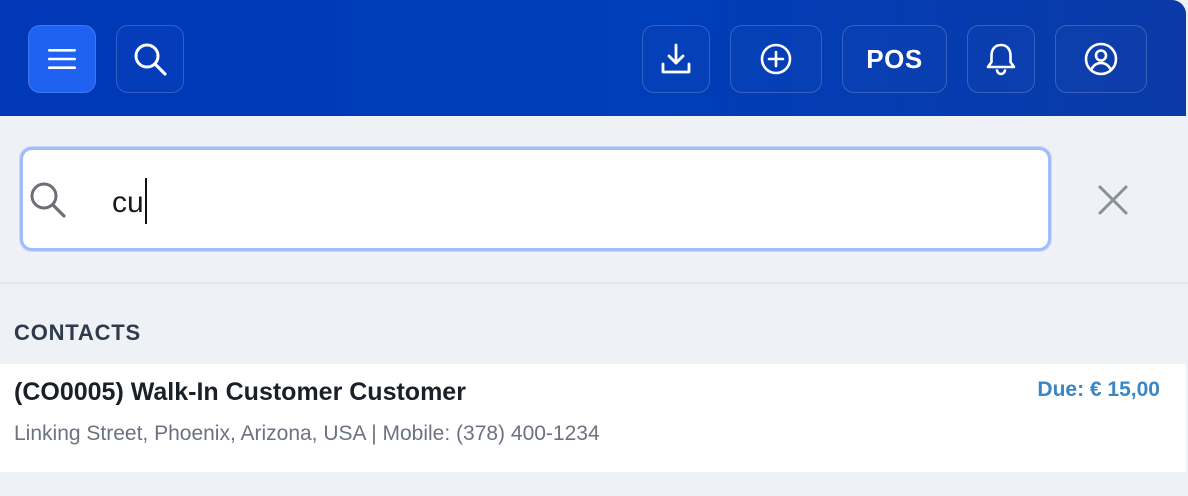 Image resolution: width=1188 pixels, height=496 pixels. I want to click on contact-name: (CO0005) Walk-In Customer Customer, so click(240, 392).